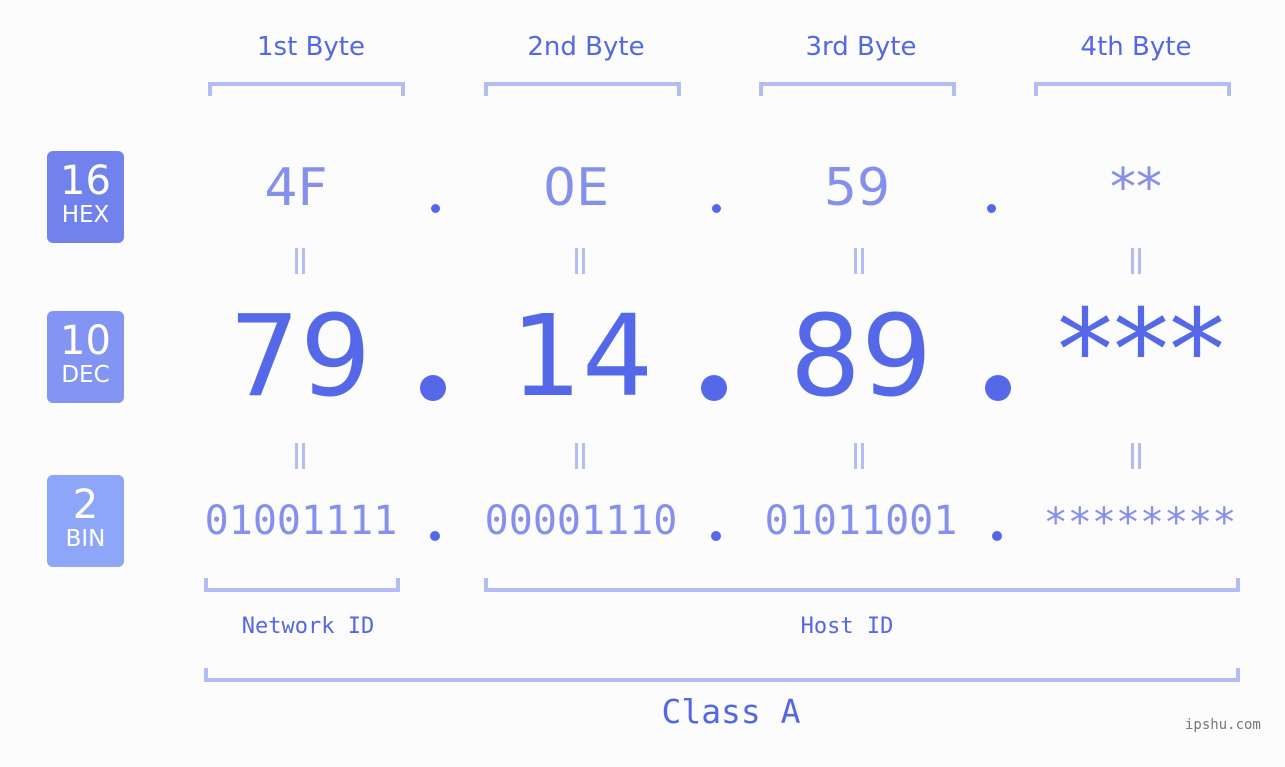 The height and width of the screenshot is (767, 1285). Describe the element at coordinates (85, 215) in the screenshot. I see `hex-badge-label: HEX` at that location.